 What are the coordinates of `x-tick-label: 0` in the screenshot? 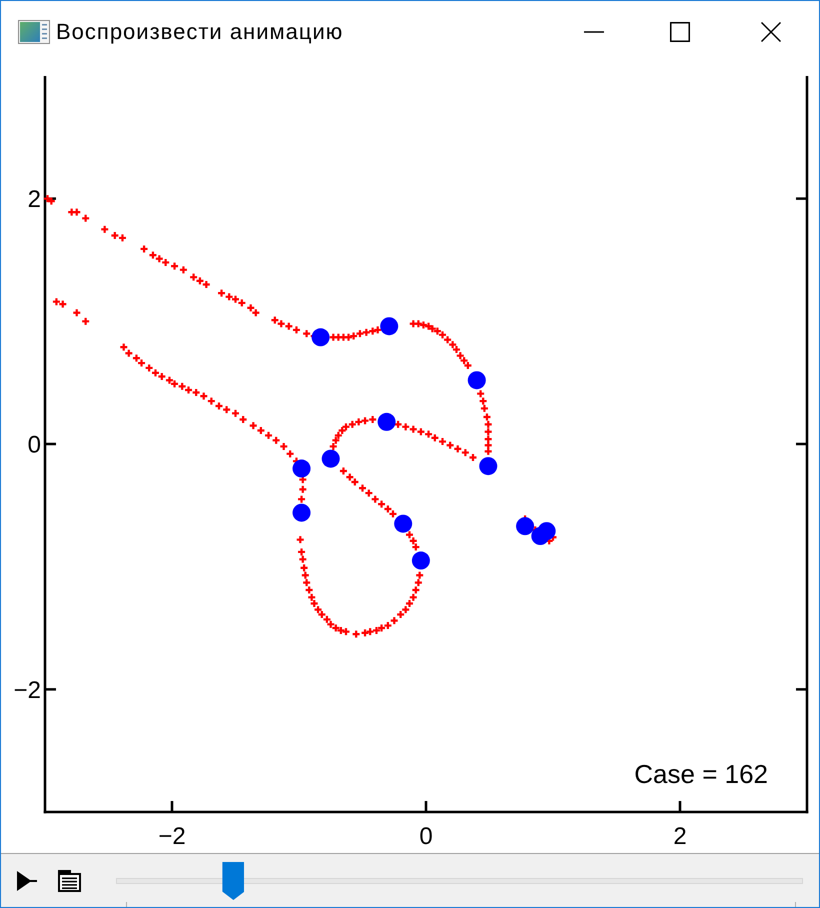 It's located at (426, 836).